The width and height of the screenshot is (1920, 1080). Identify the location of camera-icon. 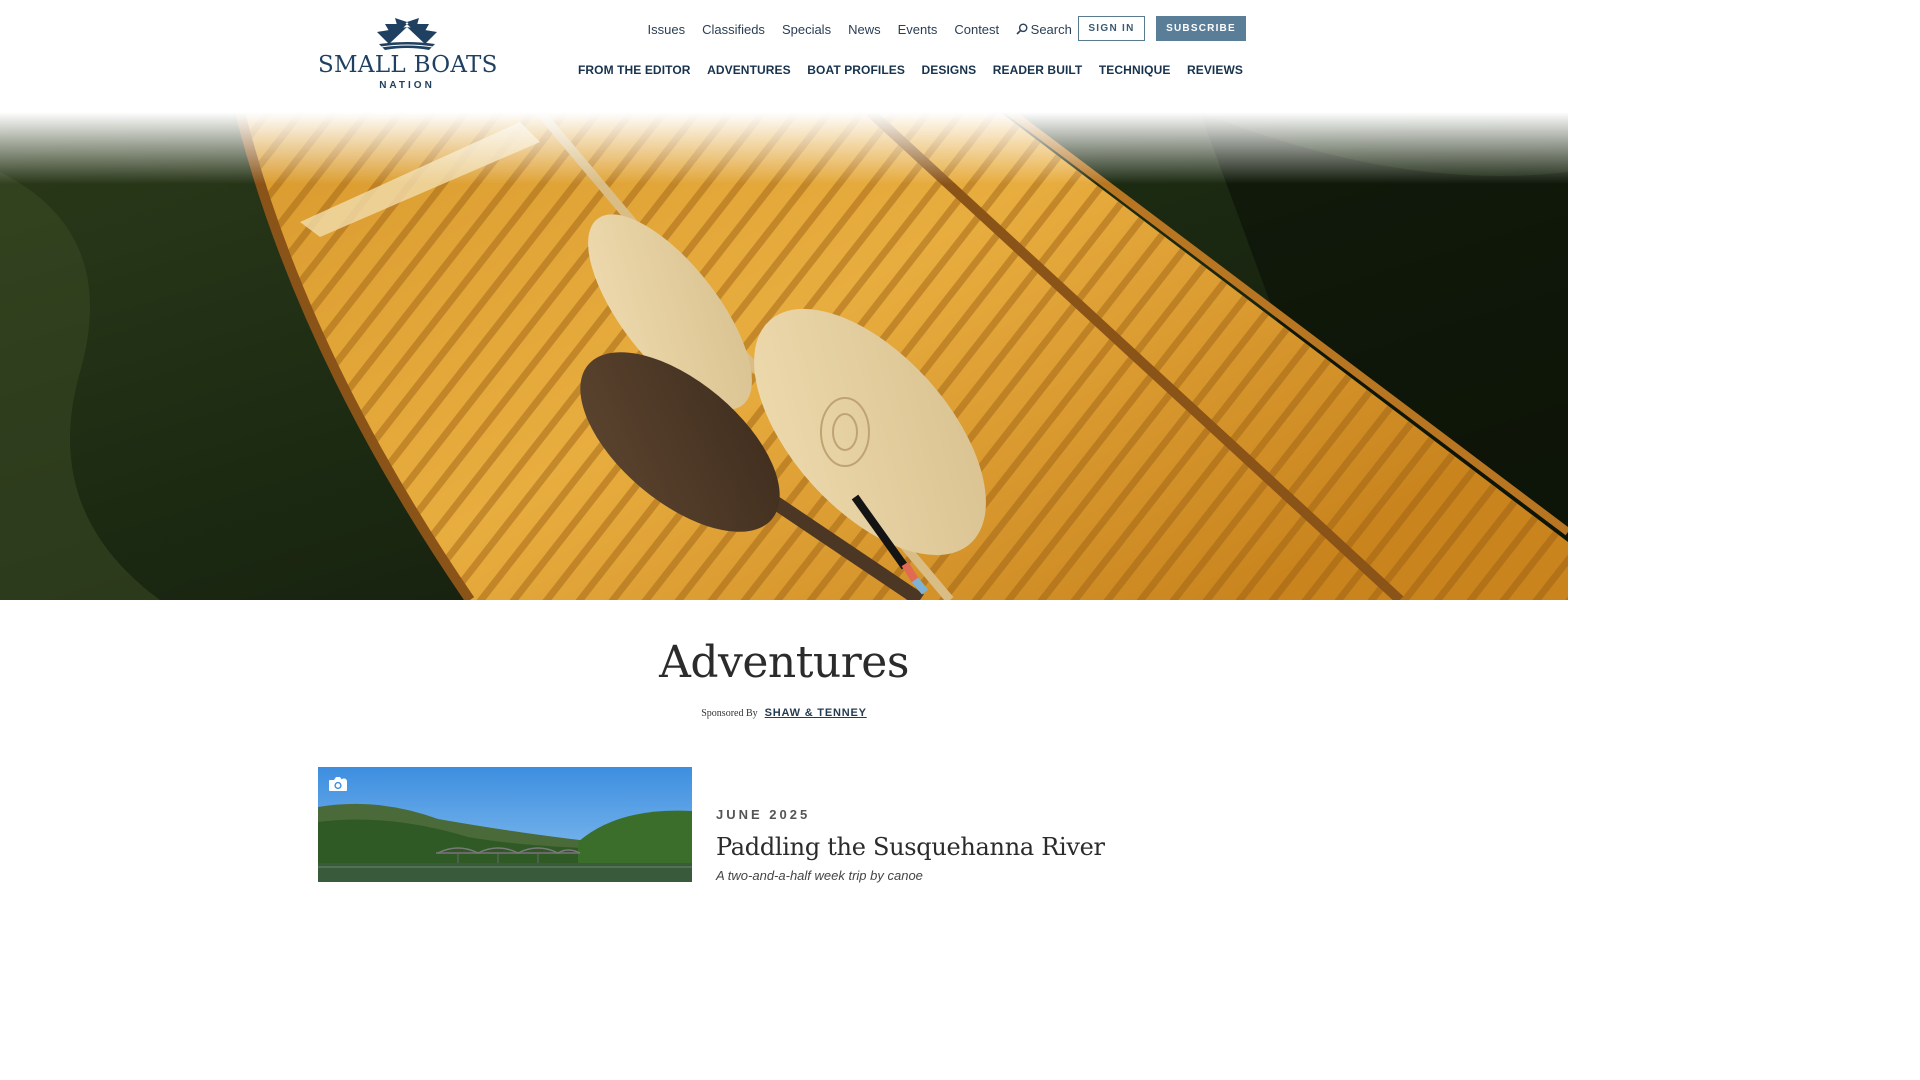
(338, 784).